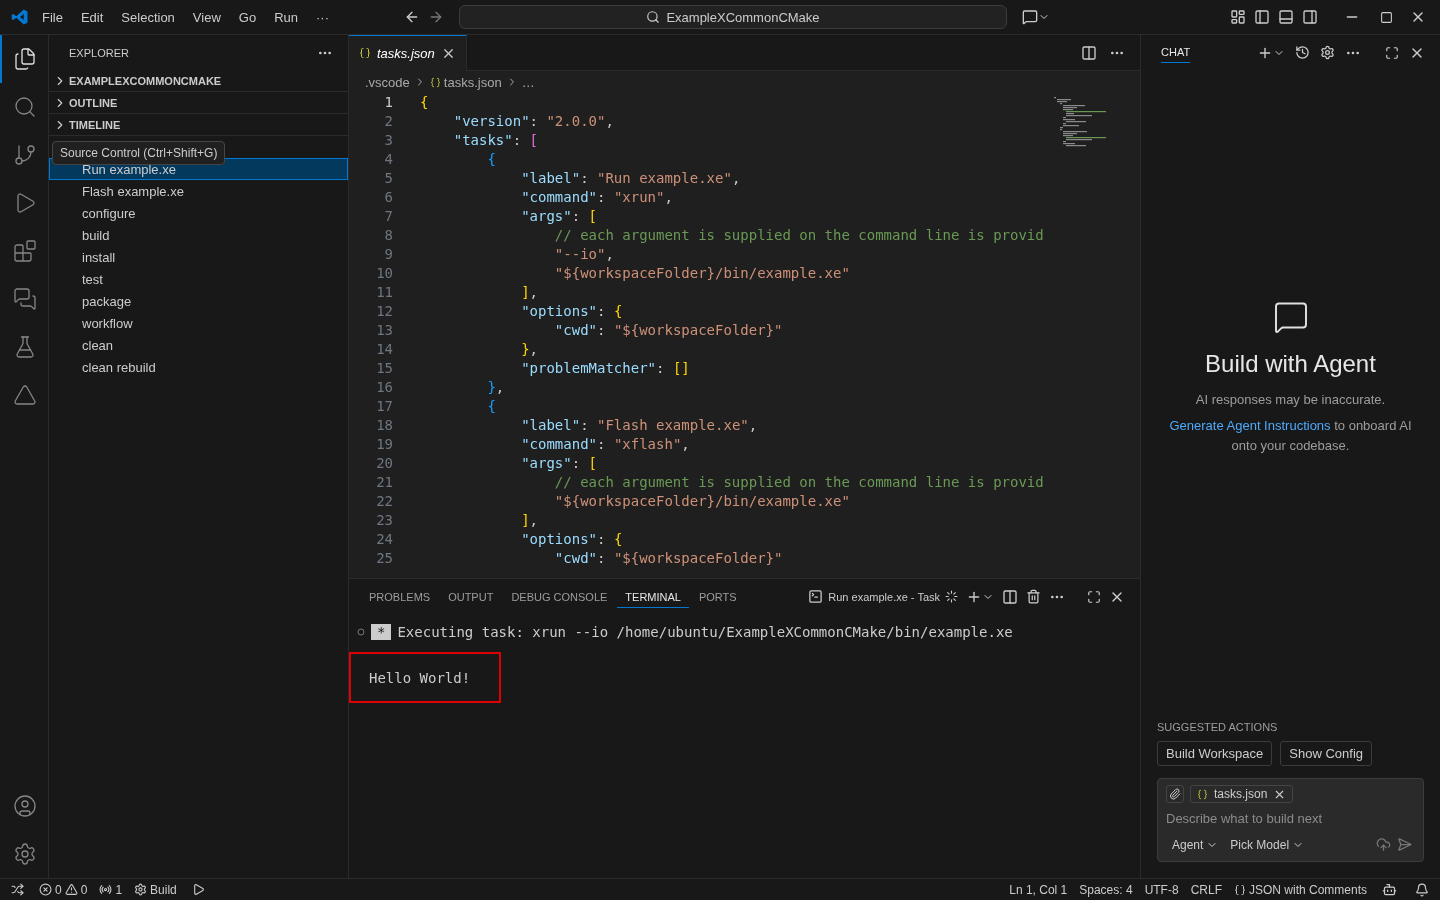 This screenshot has height=900, width=1440. I want to click on instructions-link: Generate Agent Instructions, so click(1250, 425).